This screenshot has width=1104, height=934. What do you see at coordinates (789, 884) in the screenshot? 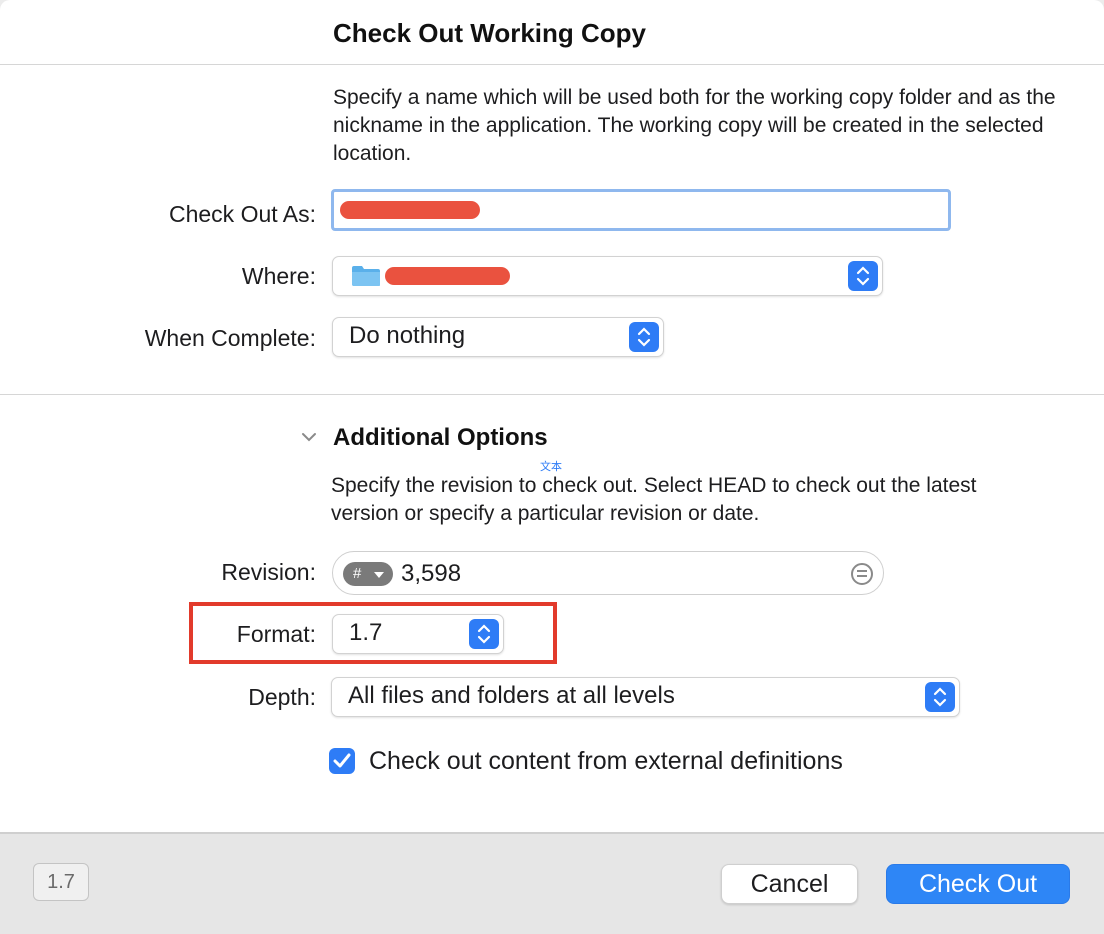
I see `cancel-button: Cancel` at bounding box center [789, 884].